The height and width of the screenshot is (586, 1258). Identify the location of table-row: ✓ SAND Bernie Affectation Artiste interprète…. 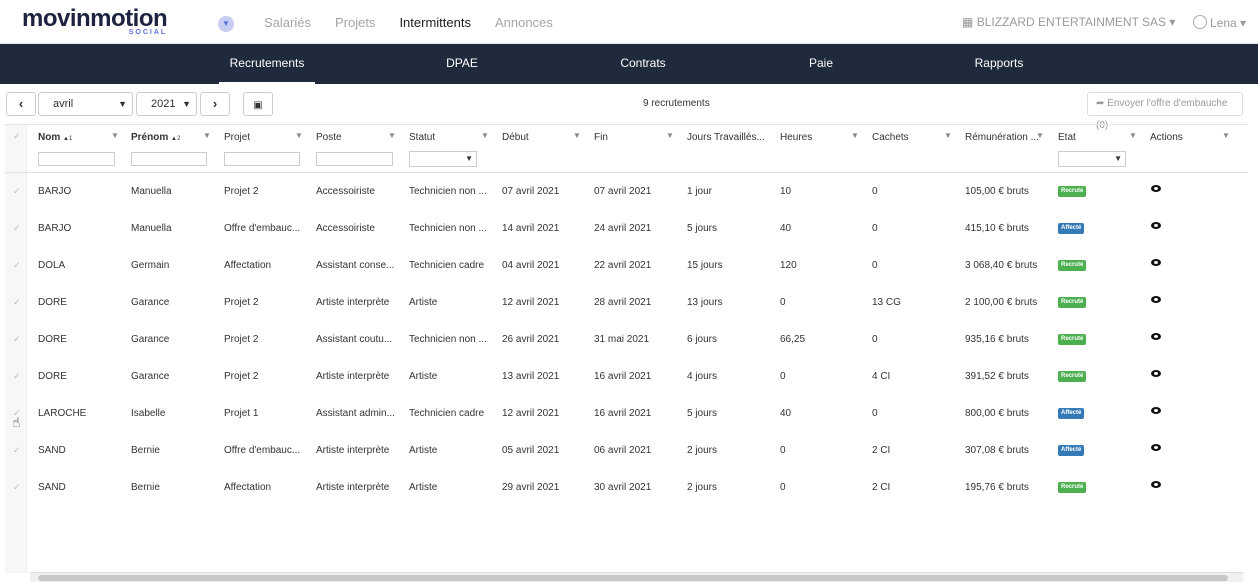
(626, 487).